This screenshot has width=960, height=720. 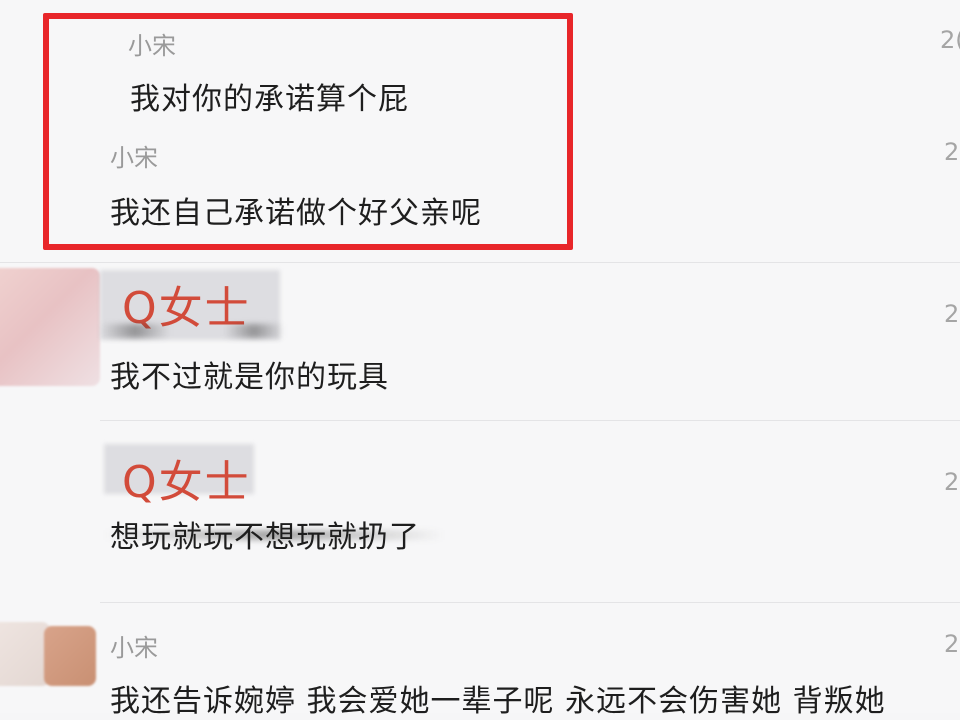 I want to click on message-text: 我对你的承诺算个屁, so click(x=269, y=99).